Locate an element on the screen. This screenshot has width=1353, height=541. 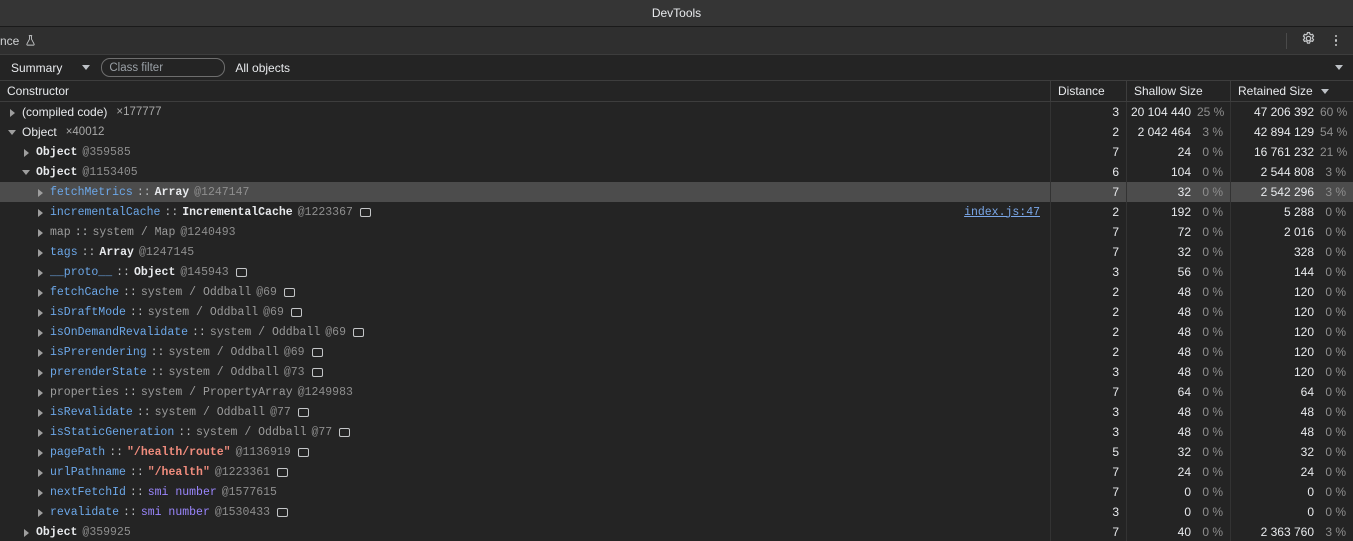
table-row: revalidate:: smi number @1530433 3 0 0 % 0 0 % is located at coordinates (676, 512).